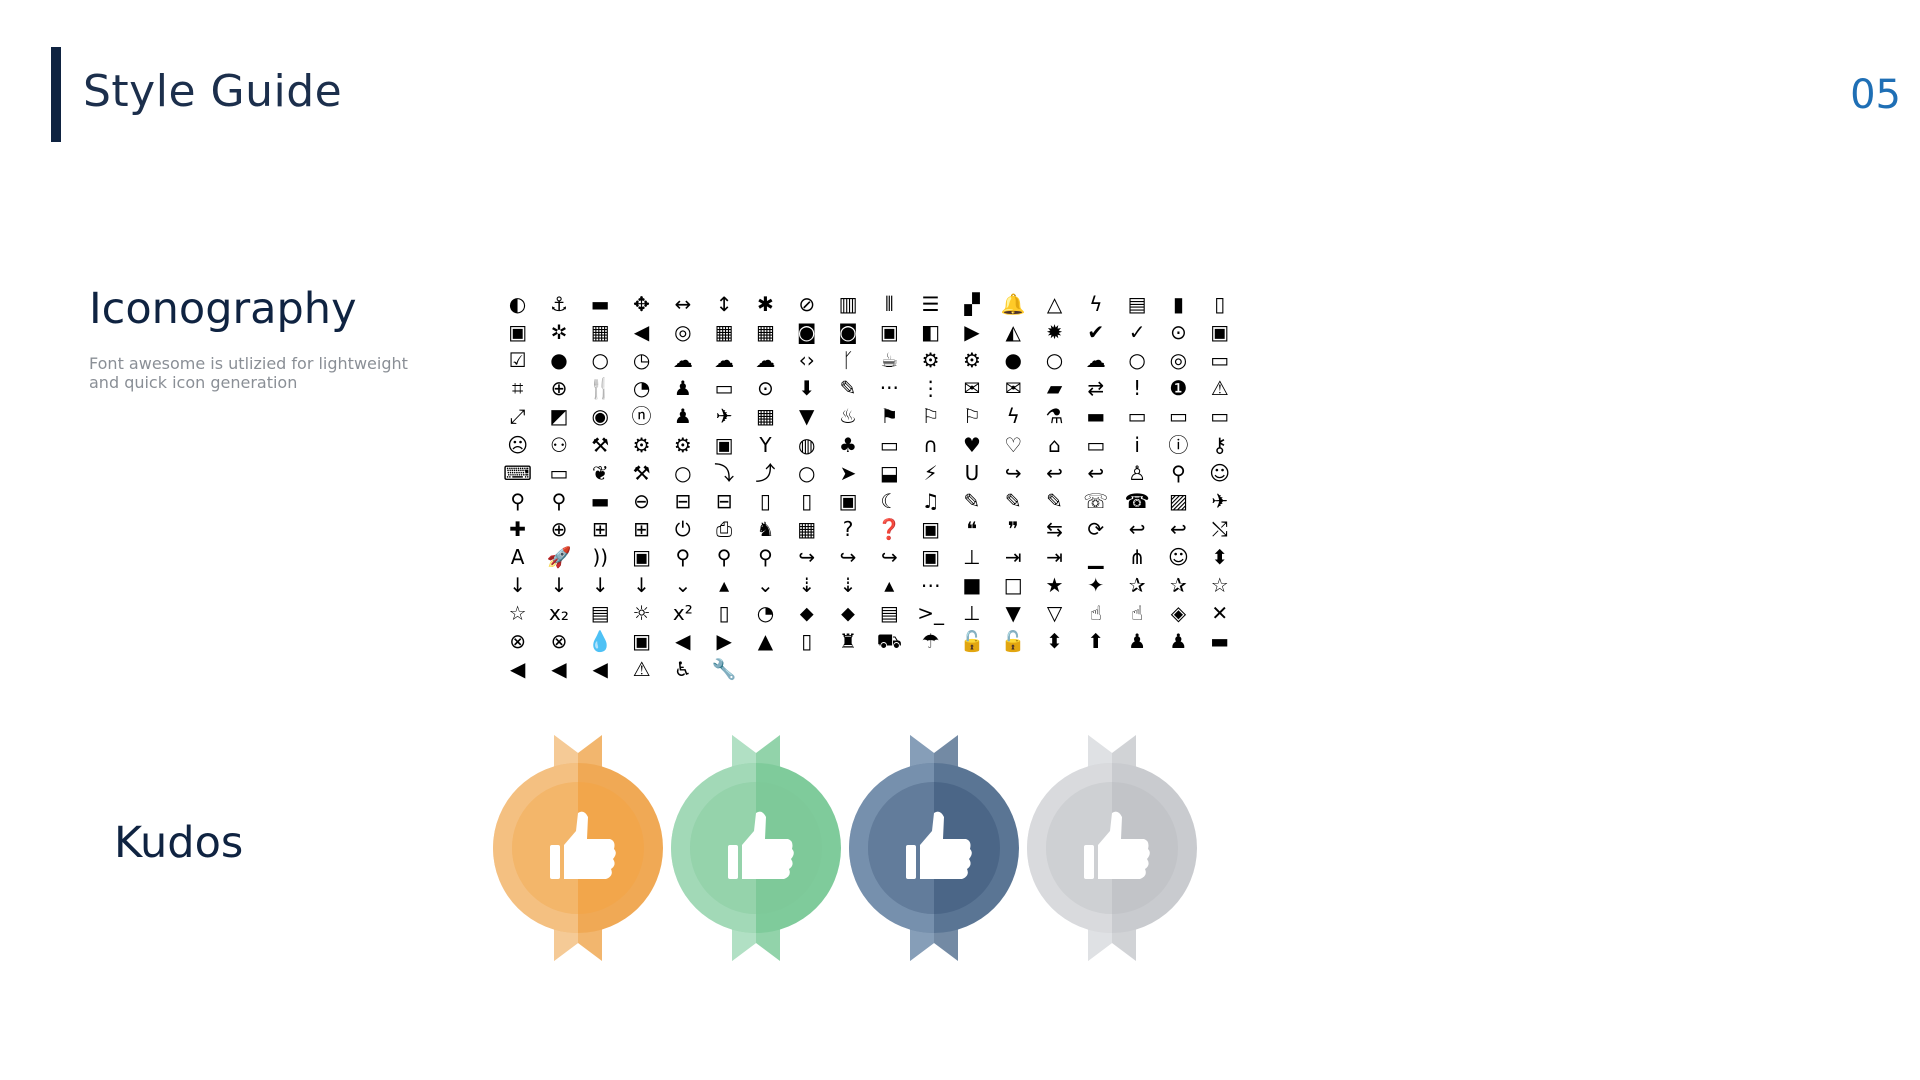 The height and width of the screenshot is (1080, 1920). Describe the element at coordinates (930, 444) in the screenshot. I see `sample-icon: ∩` at that location.